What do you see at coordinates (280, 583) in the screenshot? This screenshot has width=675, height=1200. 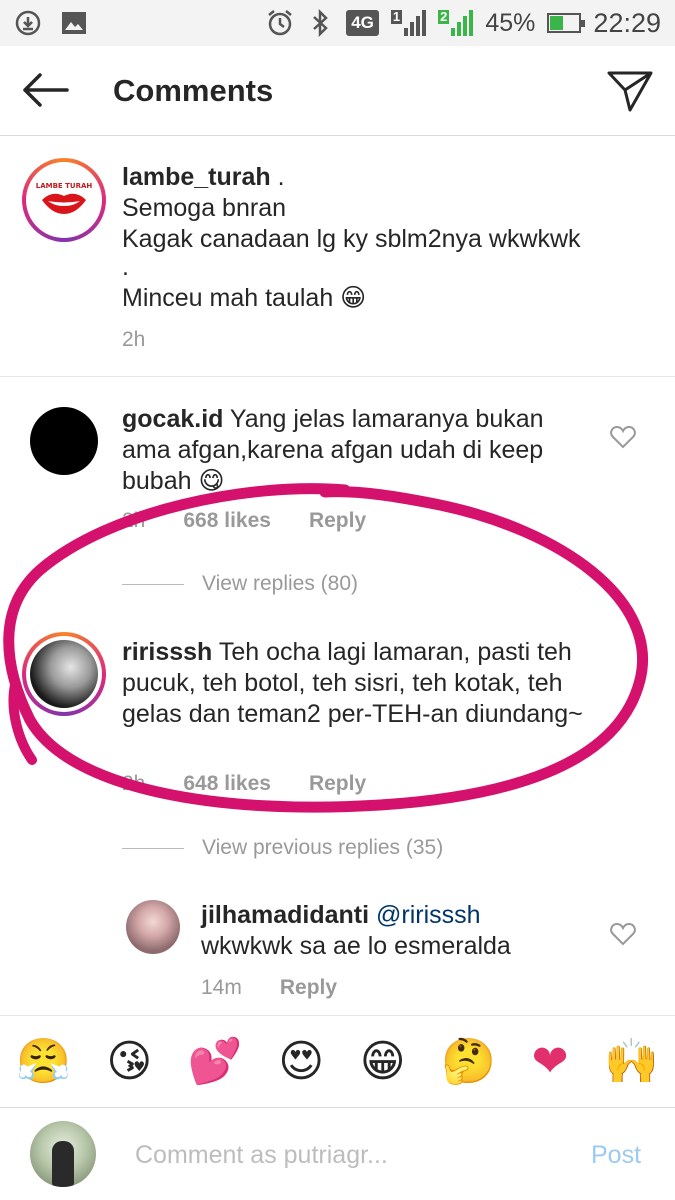 I see `view-replies-label: View replies (80)` at bounding box center [280, 583].